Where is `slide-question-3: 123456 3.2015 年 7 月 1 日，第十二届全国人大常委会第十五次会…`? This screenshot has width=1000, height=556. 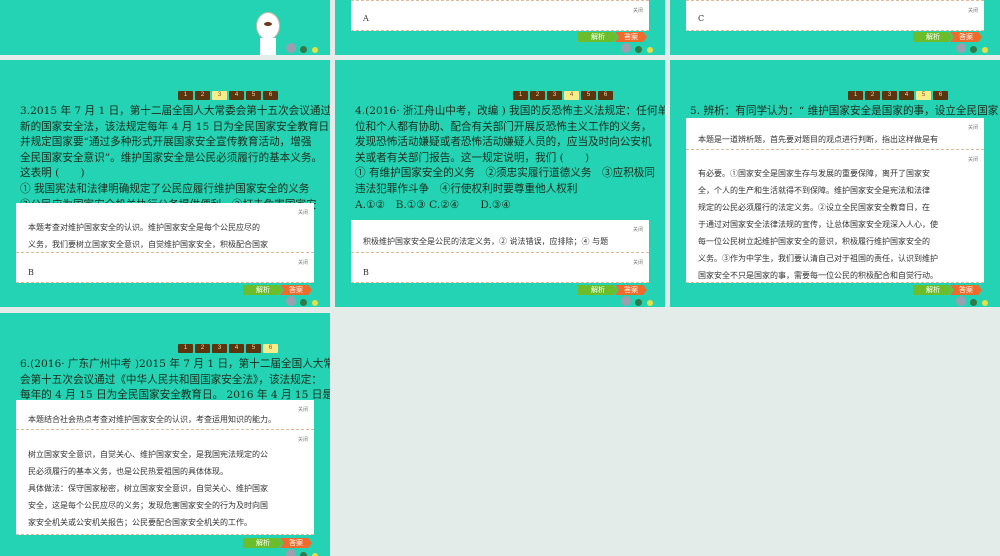 slide-question-3: 123456 3.2015 年 7 月 1 日，第十二届全国人大常委会第十五次会… is located at coordinates (165, 183).